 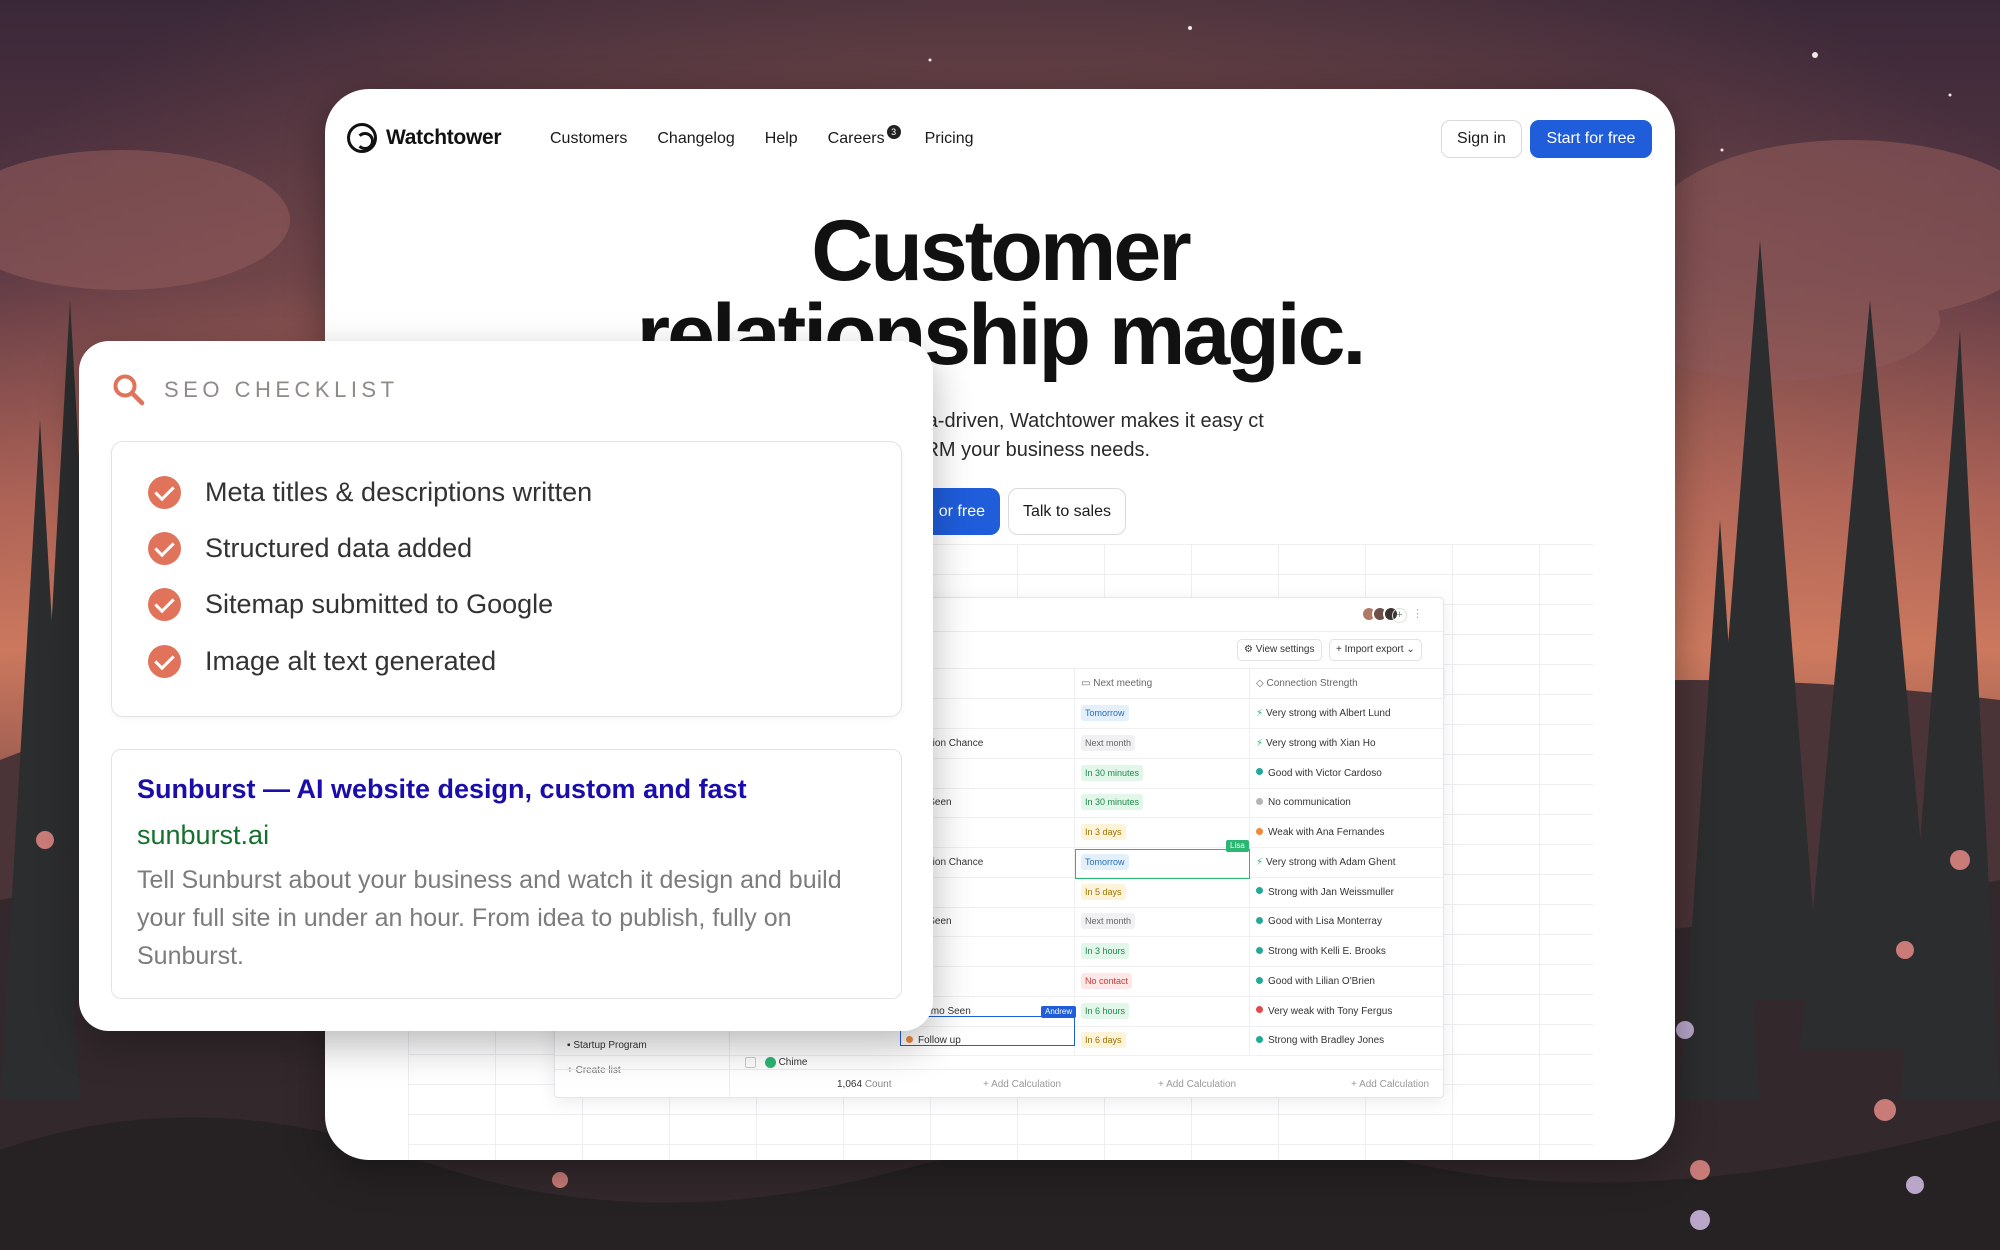 What do you see at coordinates (569, 1045) in the screenshot?
I see `briefcase-icon: ▪` at bounding box center [569, 1045].